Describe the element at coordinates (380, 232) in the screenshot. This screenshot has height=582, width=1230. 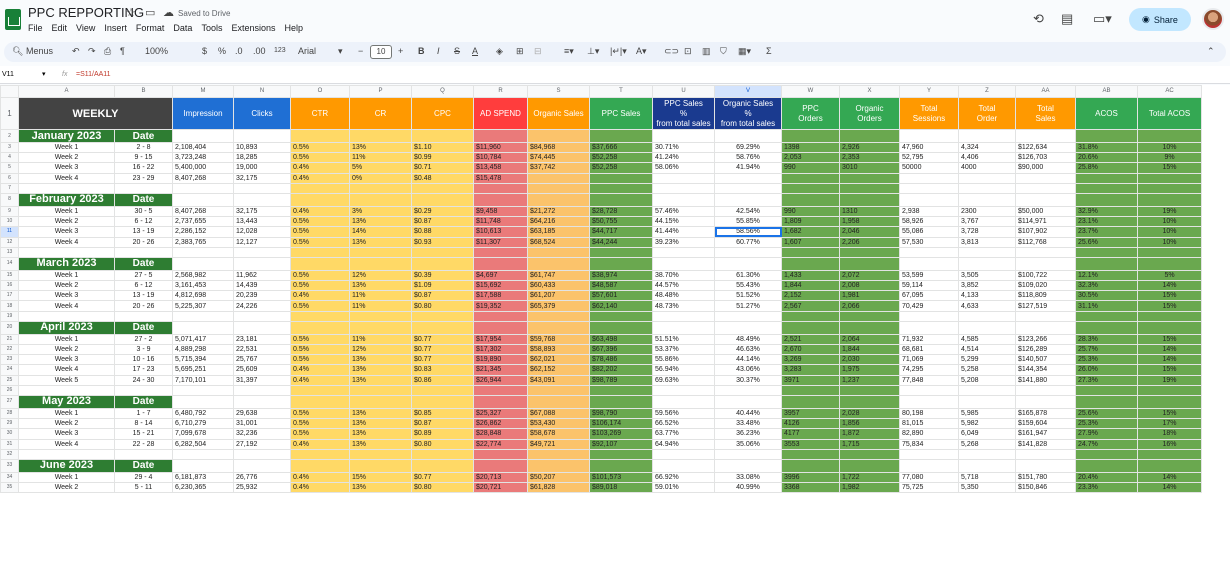
I see `cell-p: 14%` at that location.